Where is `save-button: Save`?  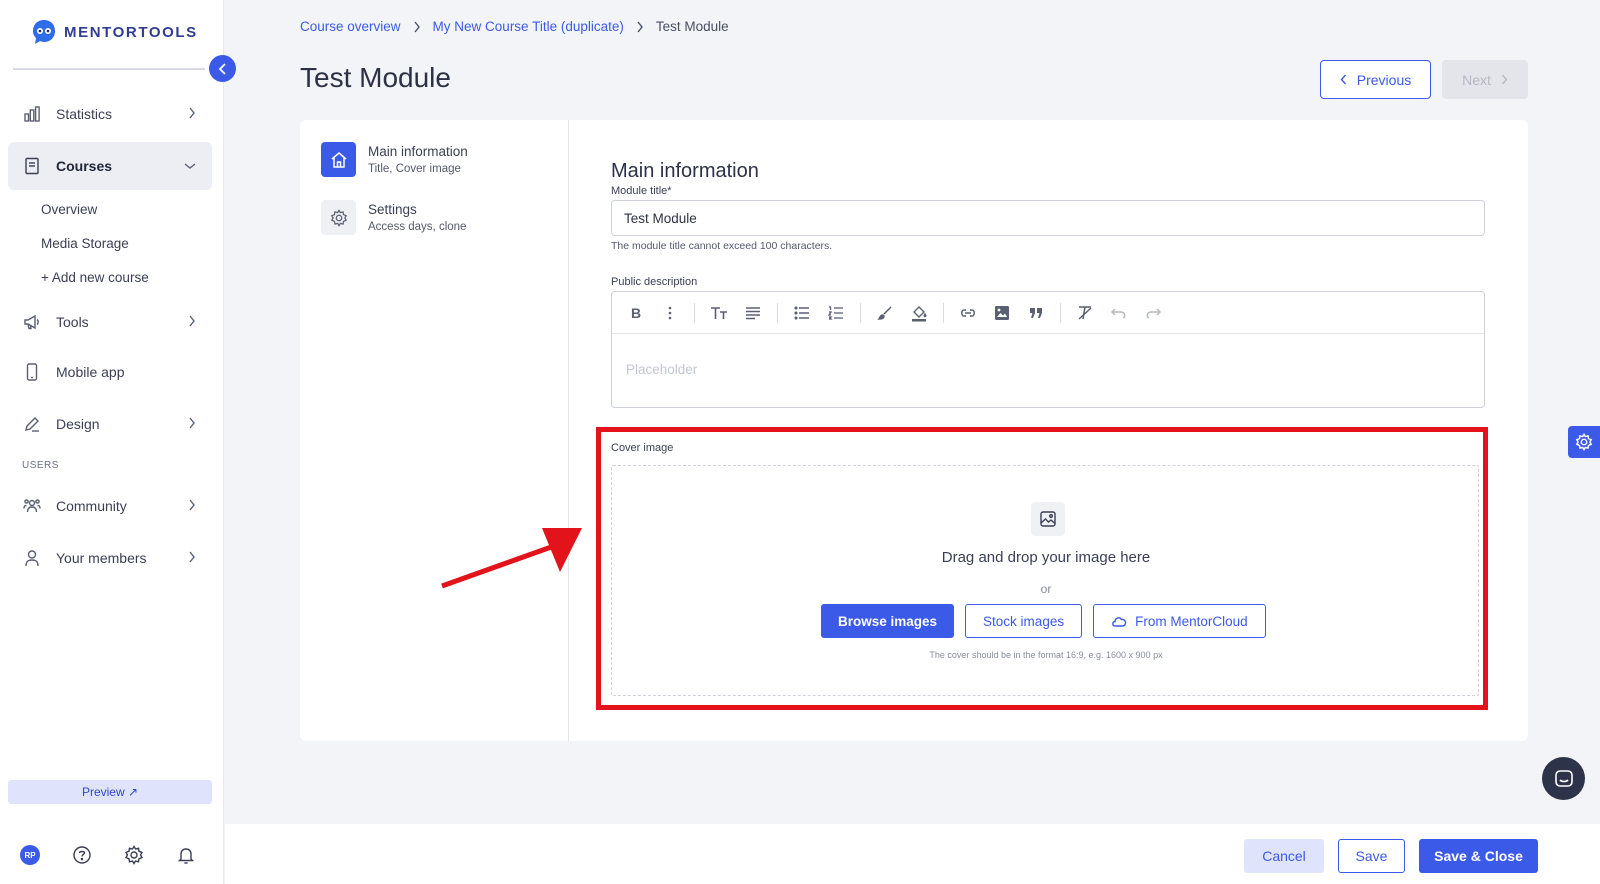 save-button: Save is located at coordinates (1371, 856).